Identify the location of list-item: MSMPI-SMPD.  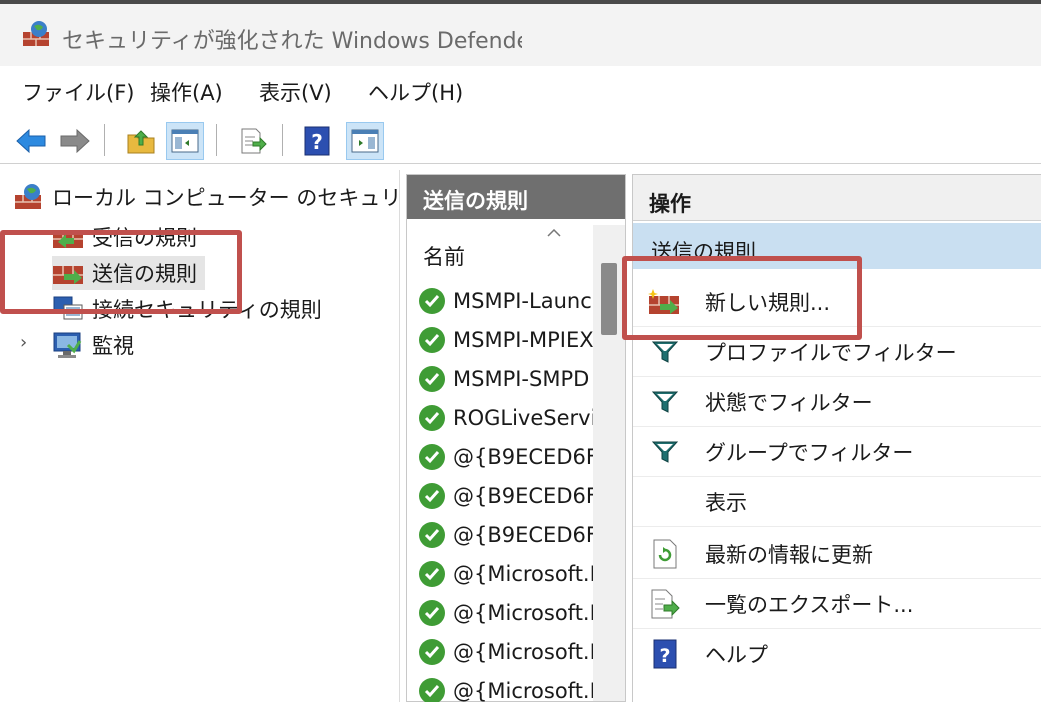
(506, 378).